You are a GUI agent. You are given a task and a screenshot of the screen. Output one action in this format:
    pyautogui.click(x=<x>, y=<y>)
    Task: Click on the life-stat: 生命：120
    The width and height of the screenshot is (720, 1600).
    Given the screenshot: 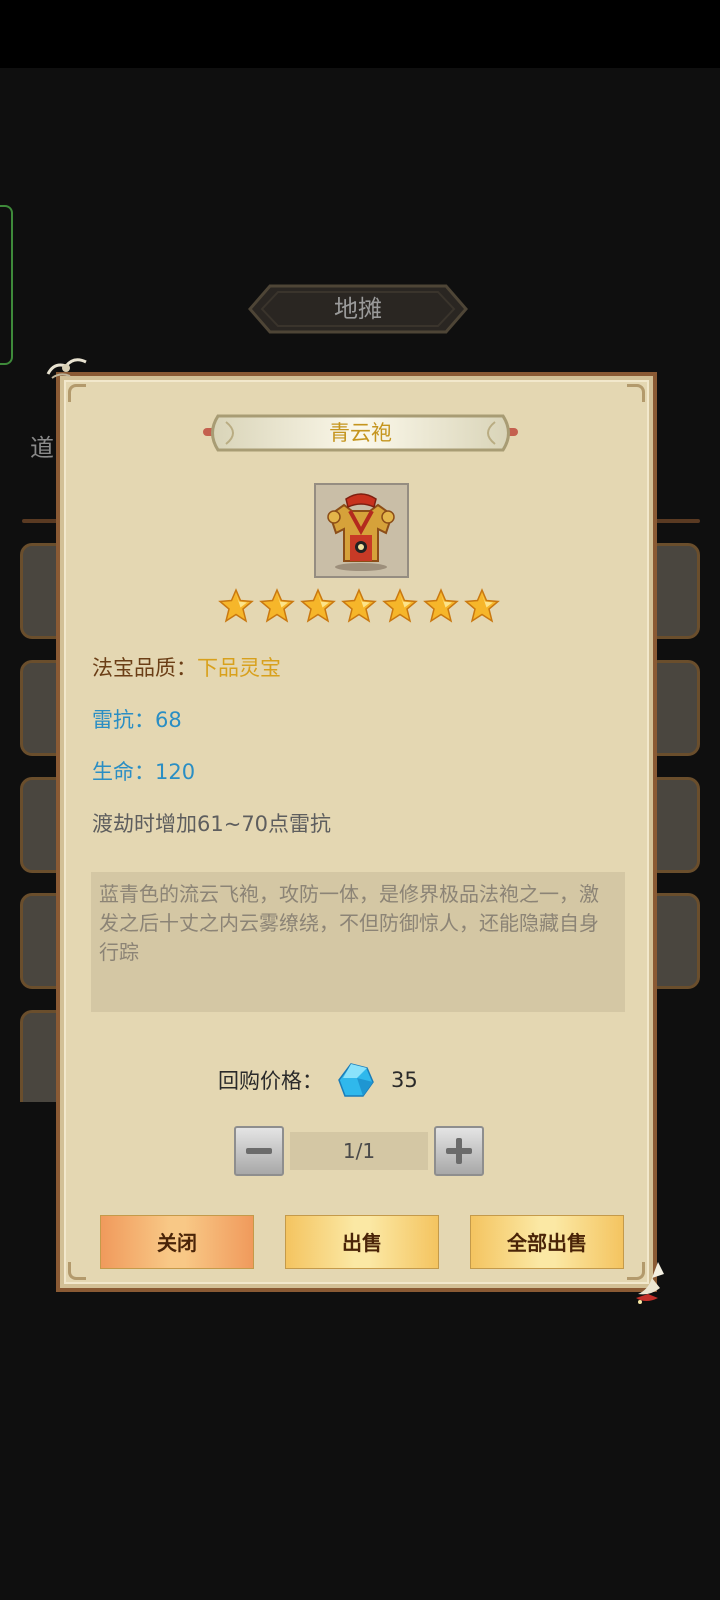 What is the action you would take?
    pyautogui.click(x=144, y=772)
    